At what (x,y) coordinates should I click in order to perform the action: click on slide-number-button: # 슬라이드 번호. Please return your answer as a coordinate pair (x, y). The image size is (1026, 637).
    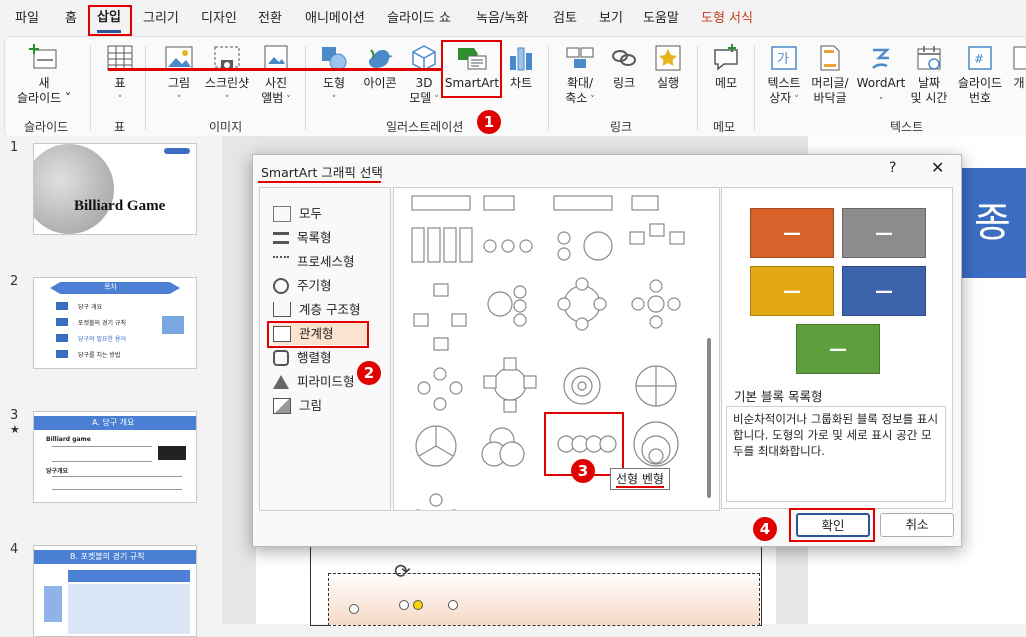
    Looking at the image, I should click on (980, 75).